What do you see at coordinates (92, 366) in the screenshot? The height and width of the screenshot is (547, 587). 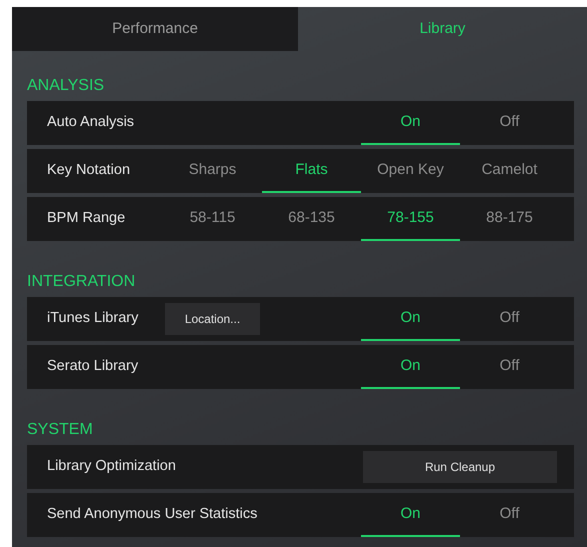 I see `setting-label: Serato Library` at bounding box center [92, 366].